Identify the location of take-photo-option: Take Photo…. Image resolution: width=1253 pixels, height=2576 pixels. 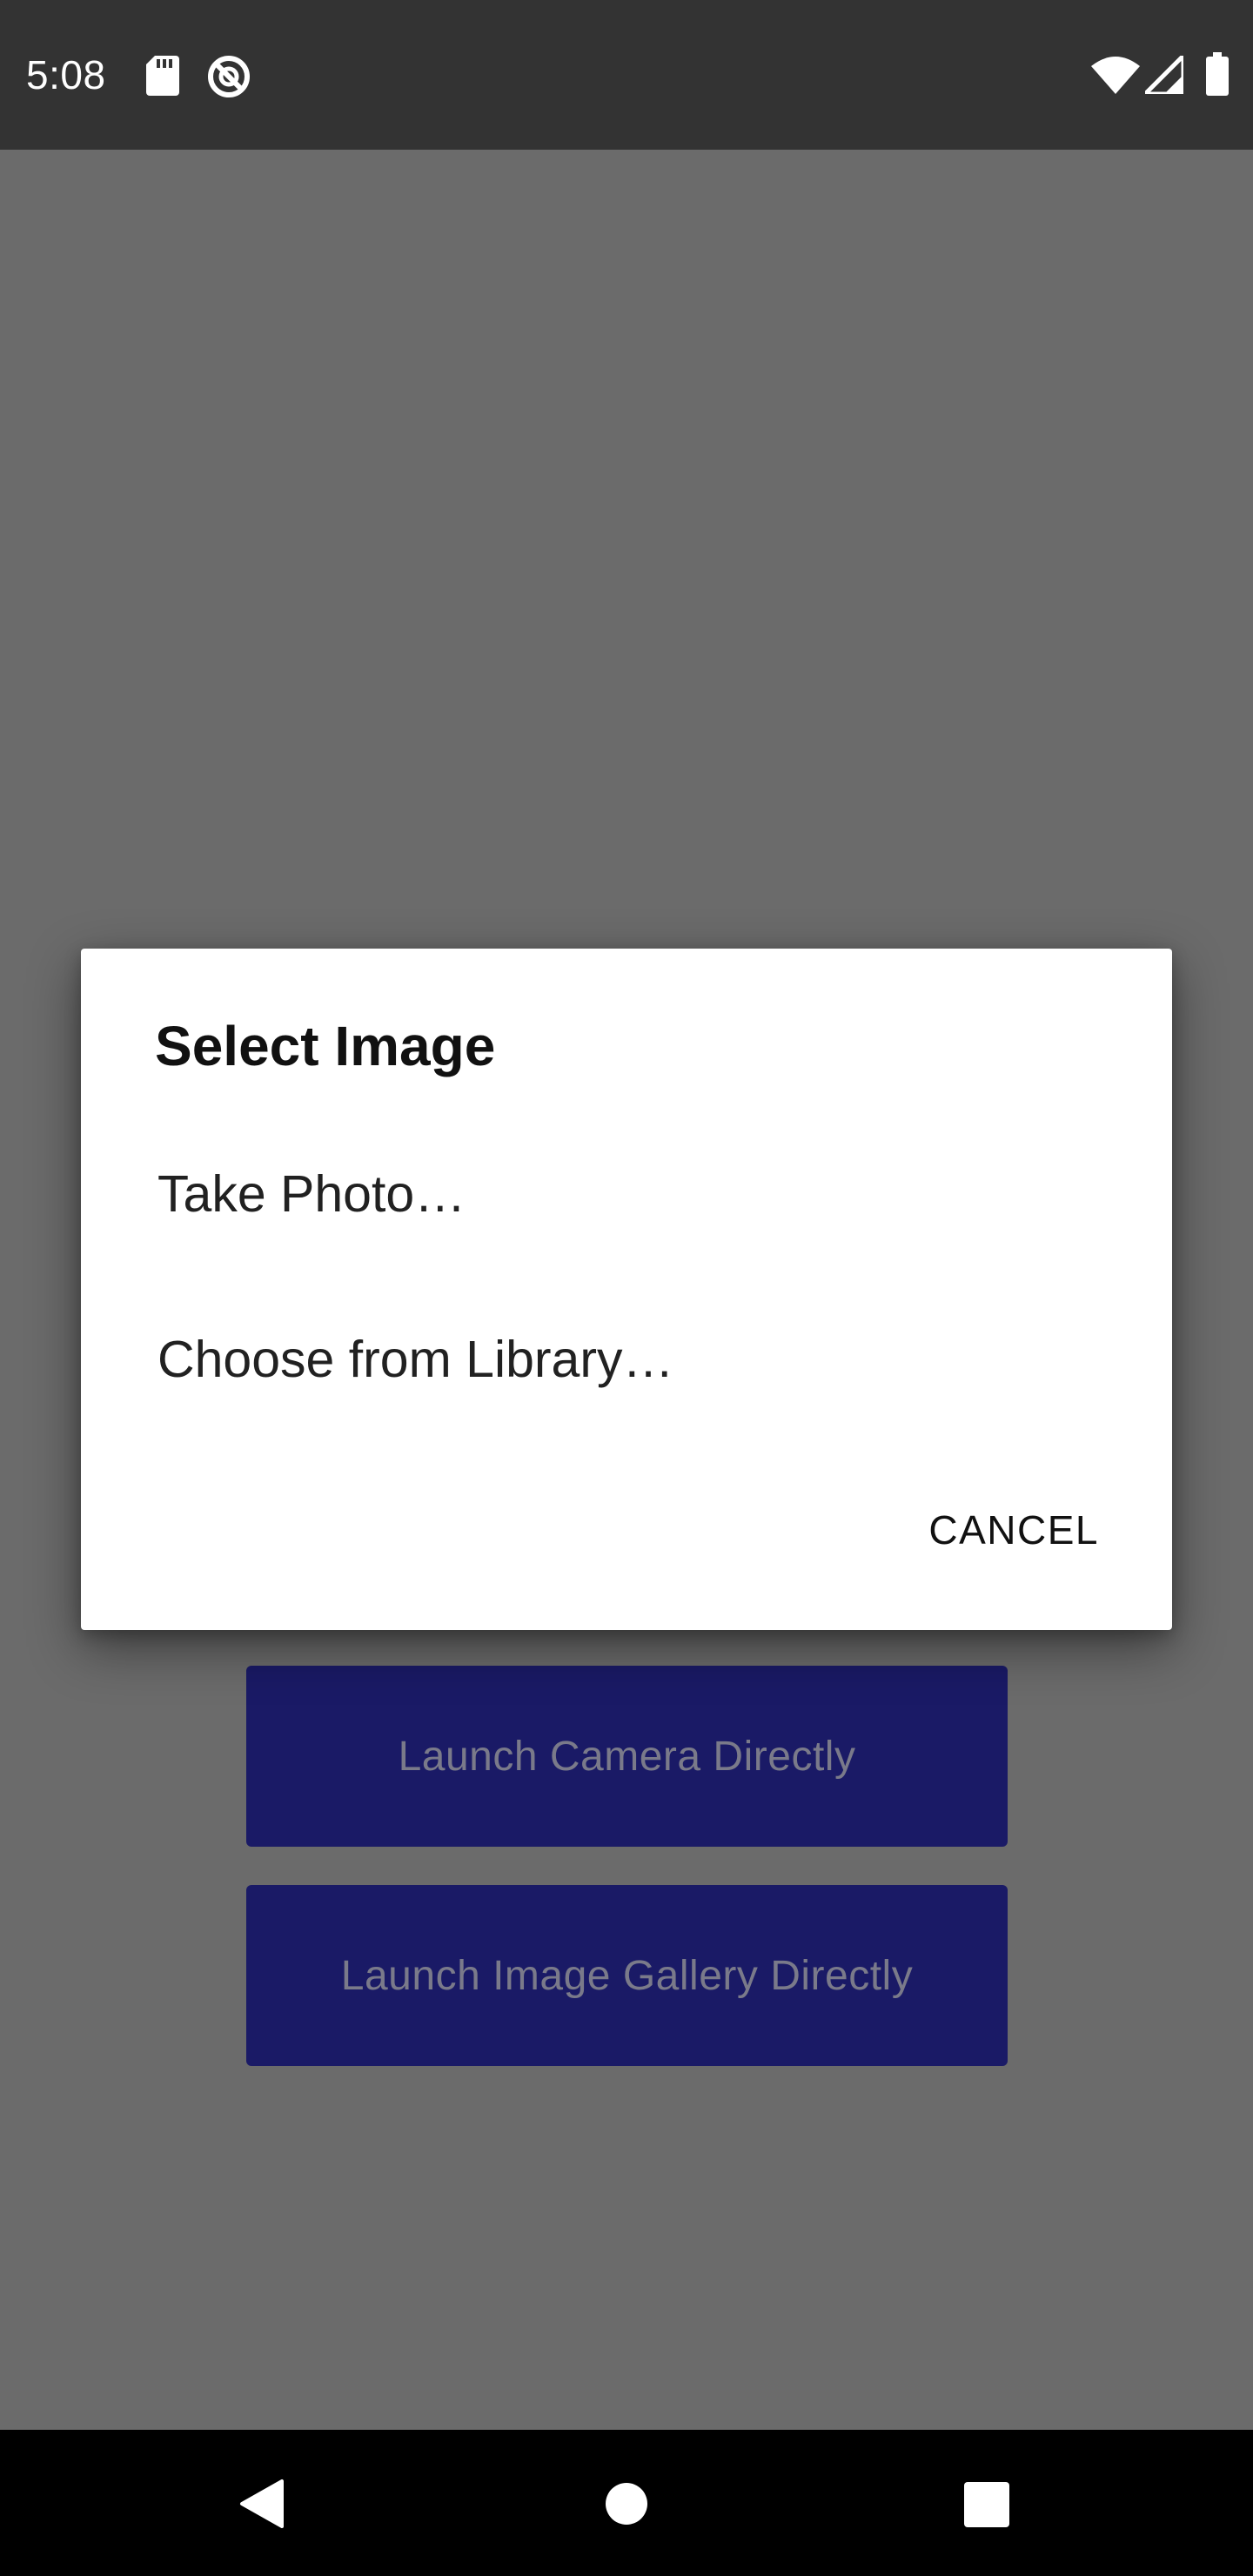
(311, 1194).